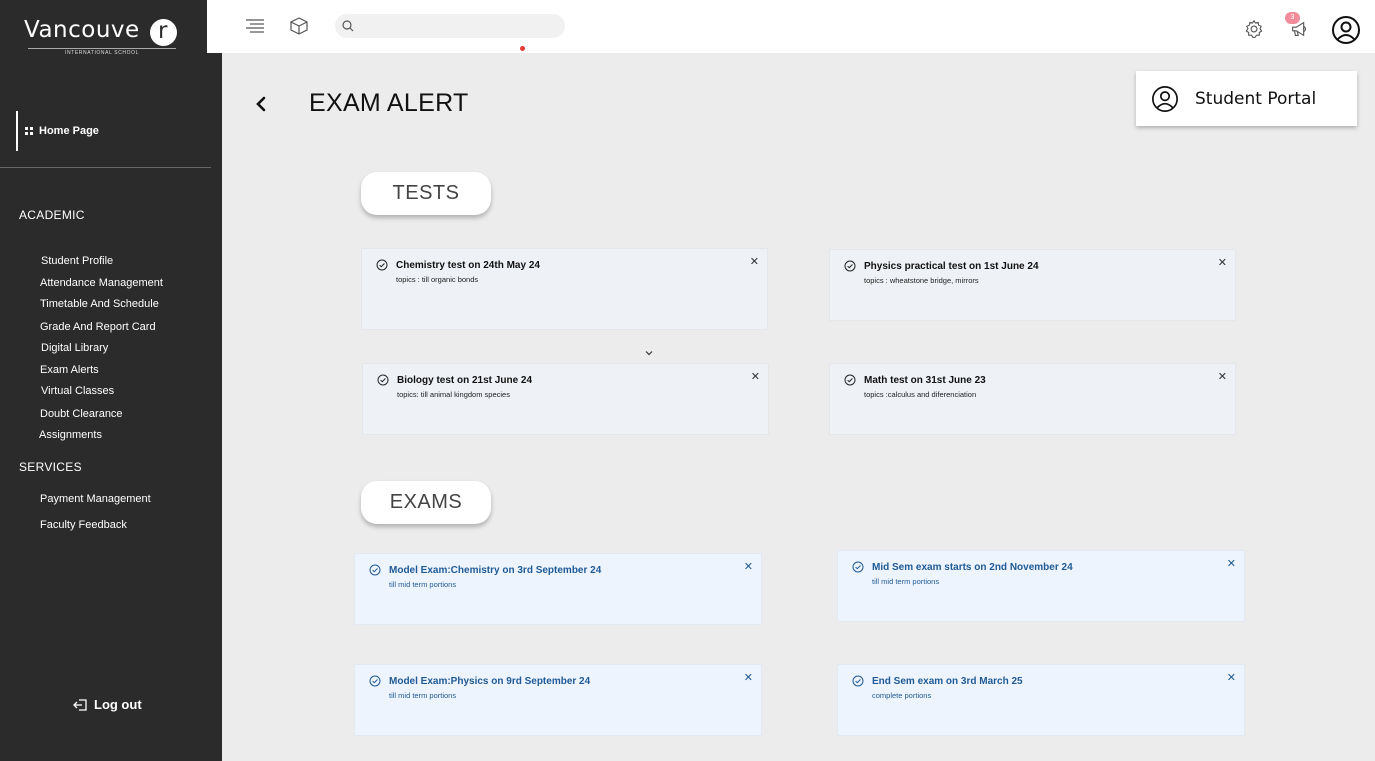 The width and height of the screenshot is (1375, 761). Describe the element at coordinates (29, 131) in the screenshot. I see `grid-icon` at that location.